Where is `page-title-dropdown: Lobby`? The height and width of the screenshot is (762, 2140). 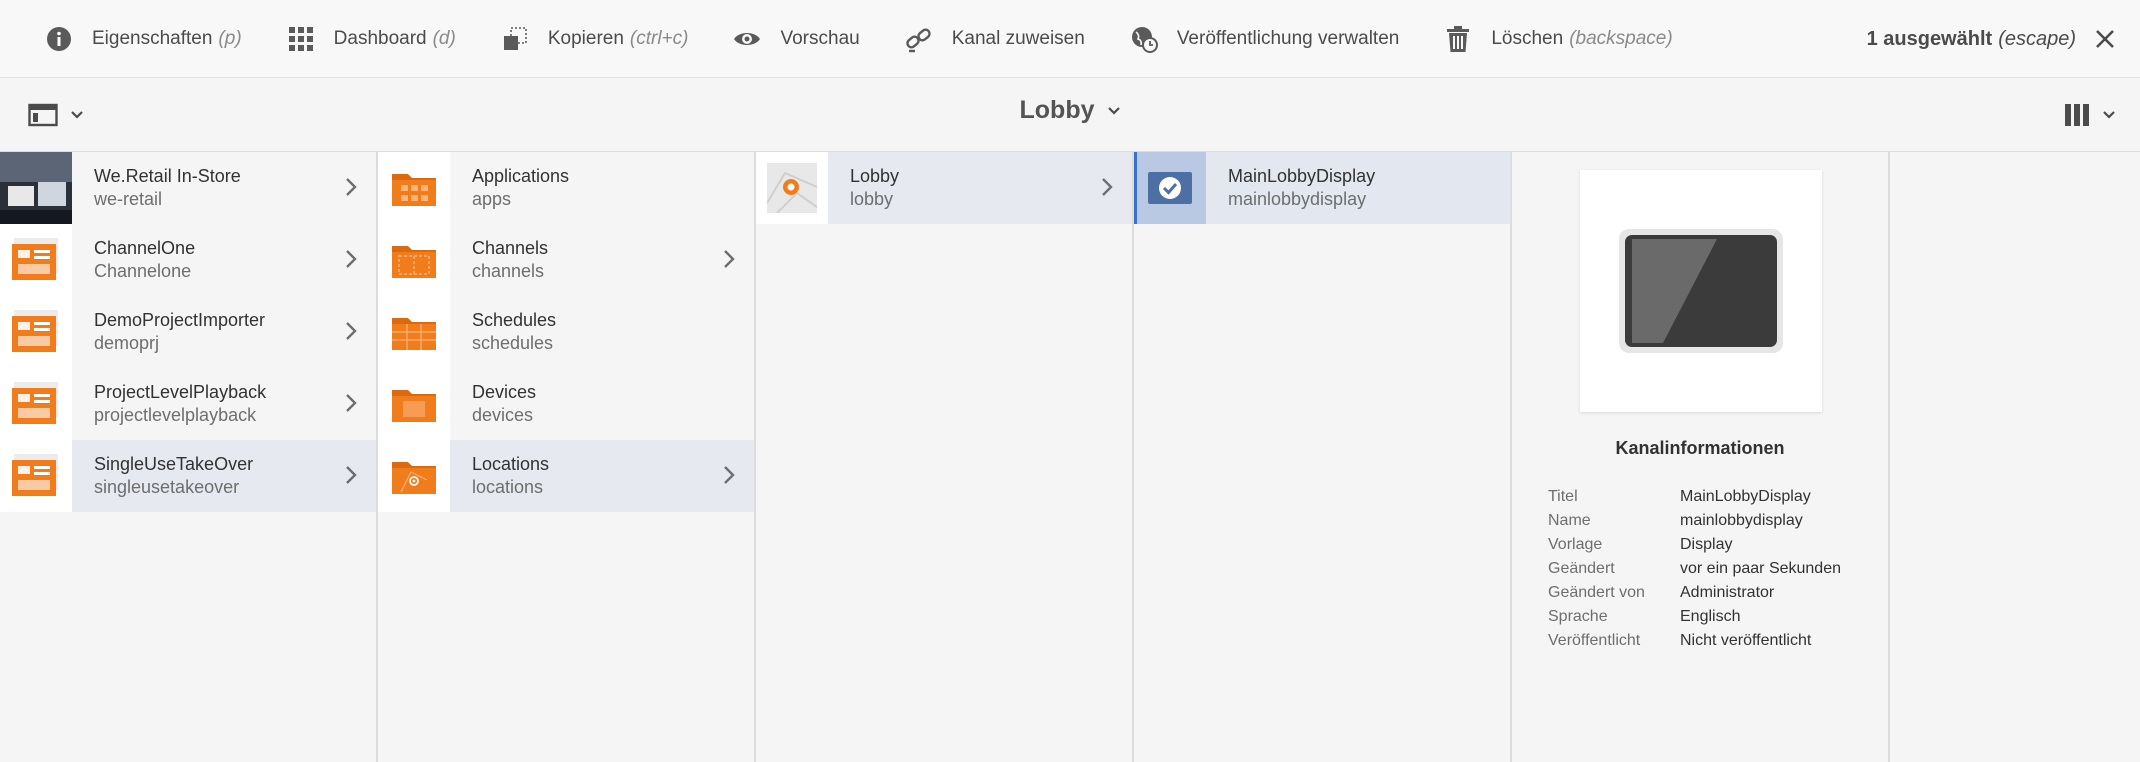 page-title-dropdown: Lobby is located at coordinates (1070, 110).